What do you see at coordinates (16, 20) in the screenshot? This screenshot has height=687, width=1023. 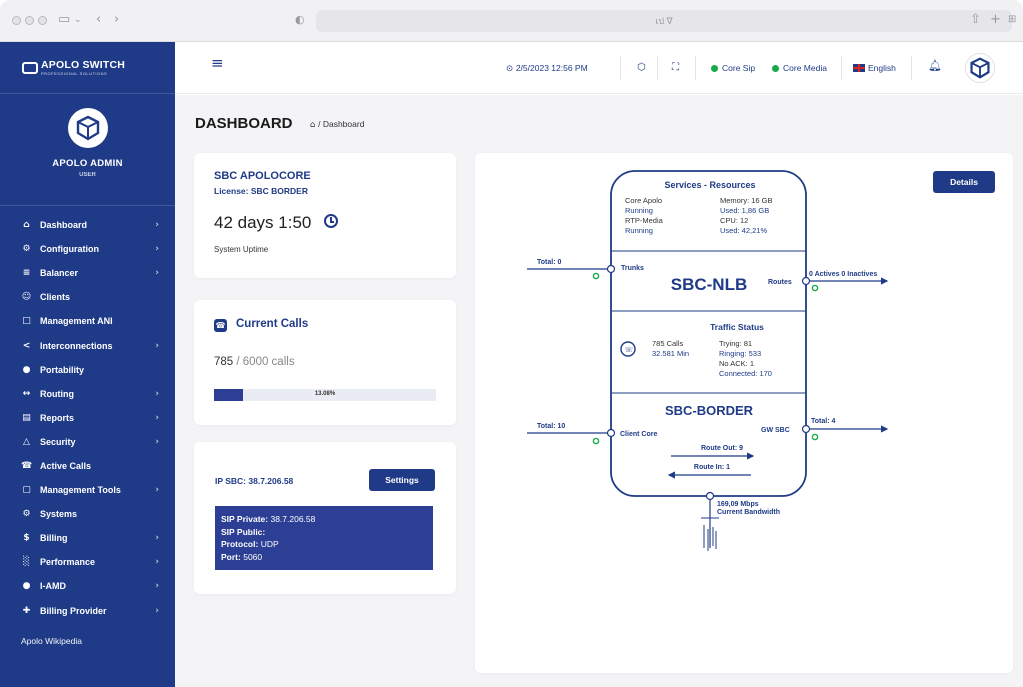 I see `window-close-button` at bounding box center [16, 20].